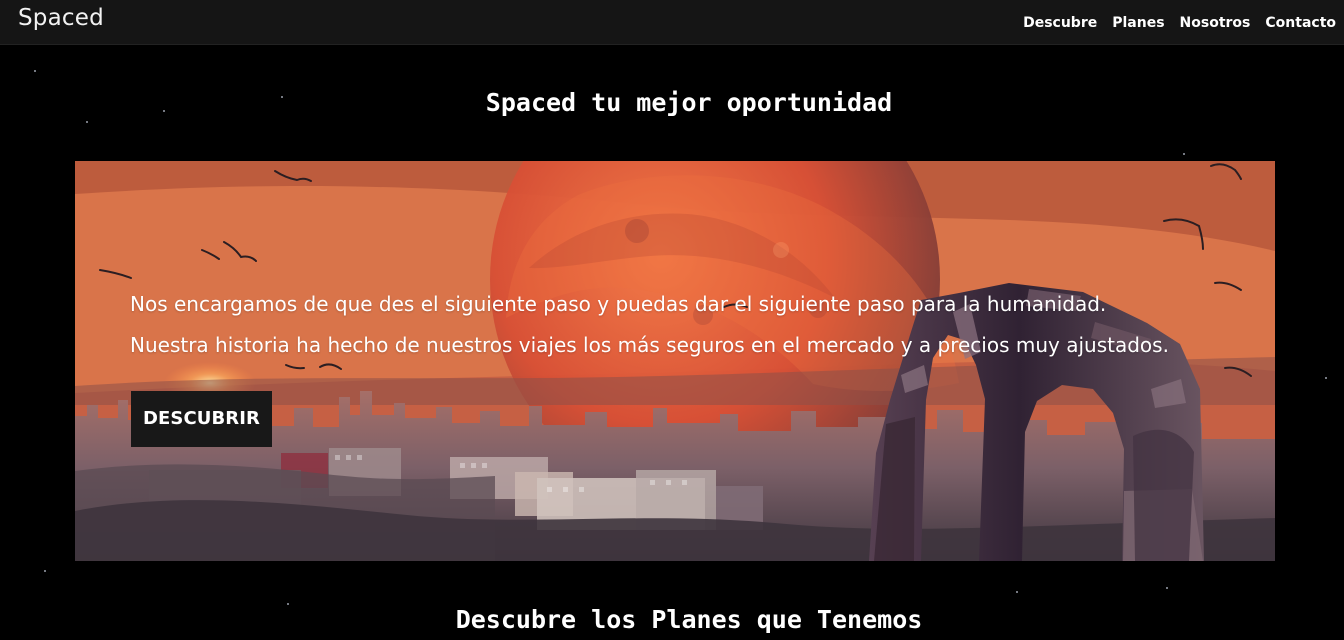  Describe the element at coordinates (1138, 23) in the screenshot. I see `nav-link-planes: Planes` at that location.